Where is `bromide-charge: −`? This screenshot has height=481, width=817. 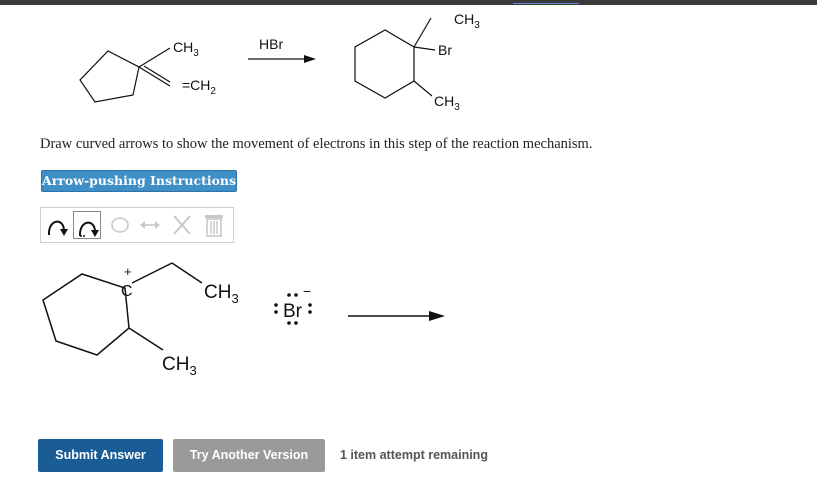
bromide-charge: − is located at coordinates (307, 291).